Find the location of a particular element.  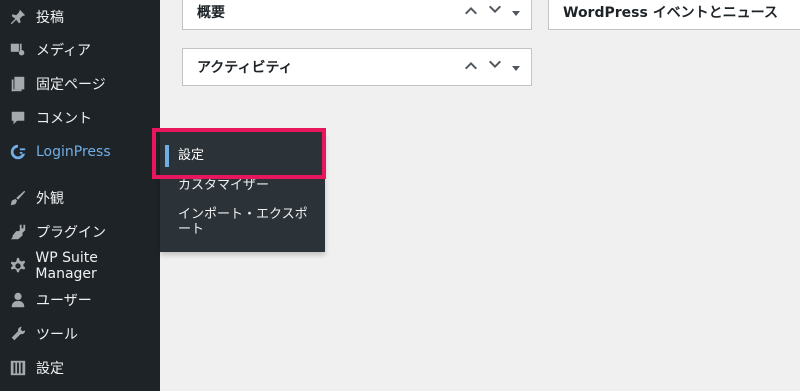

sidebar-item-label: 設定 is located at coordinates (50, 369).